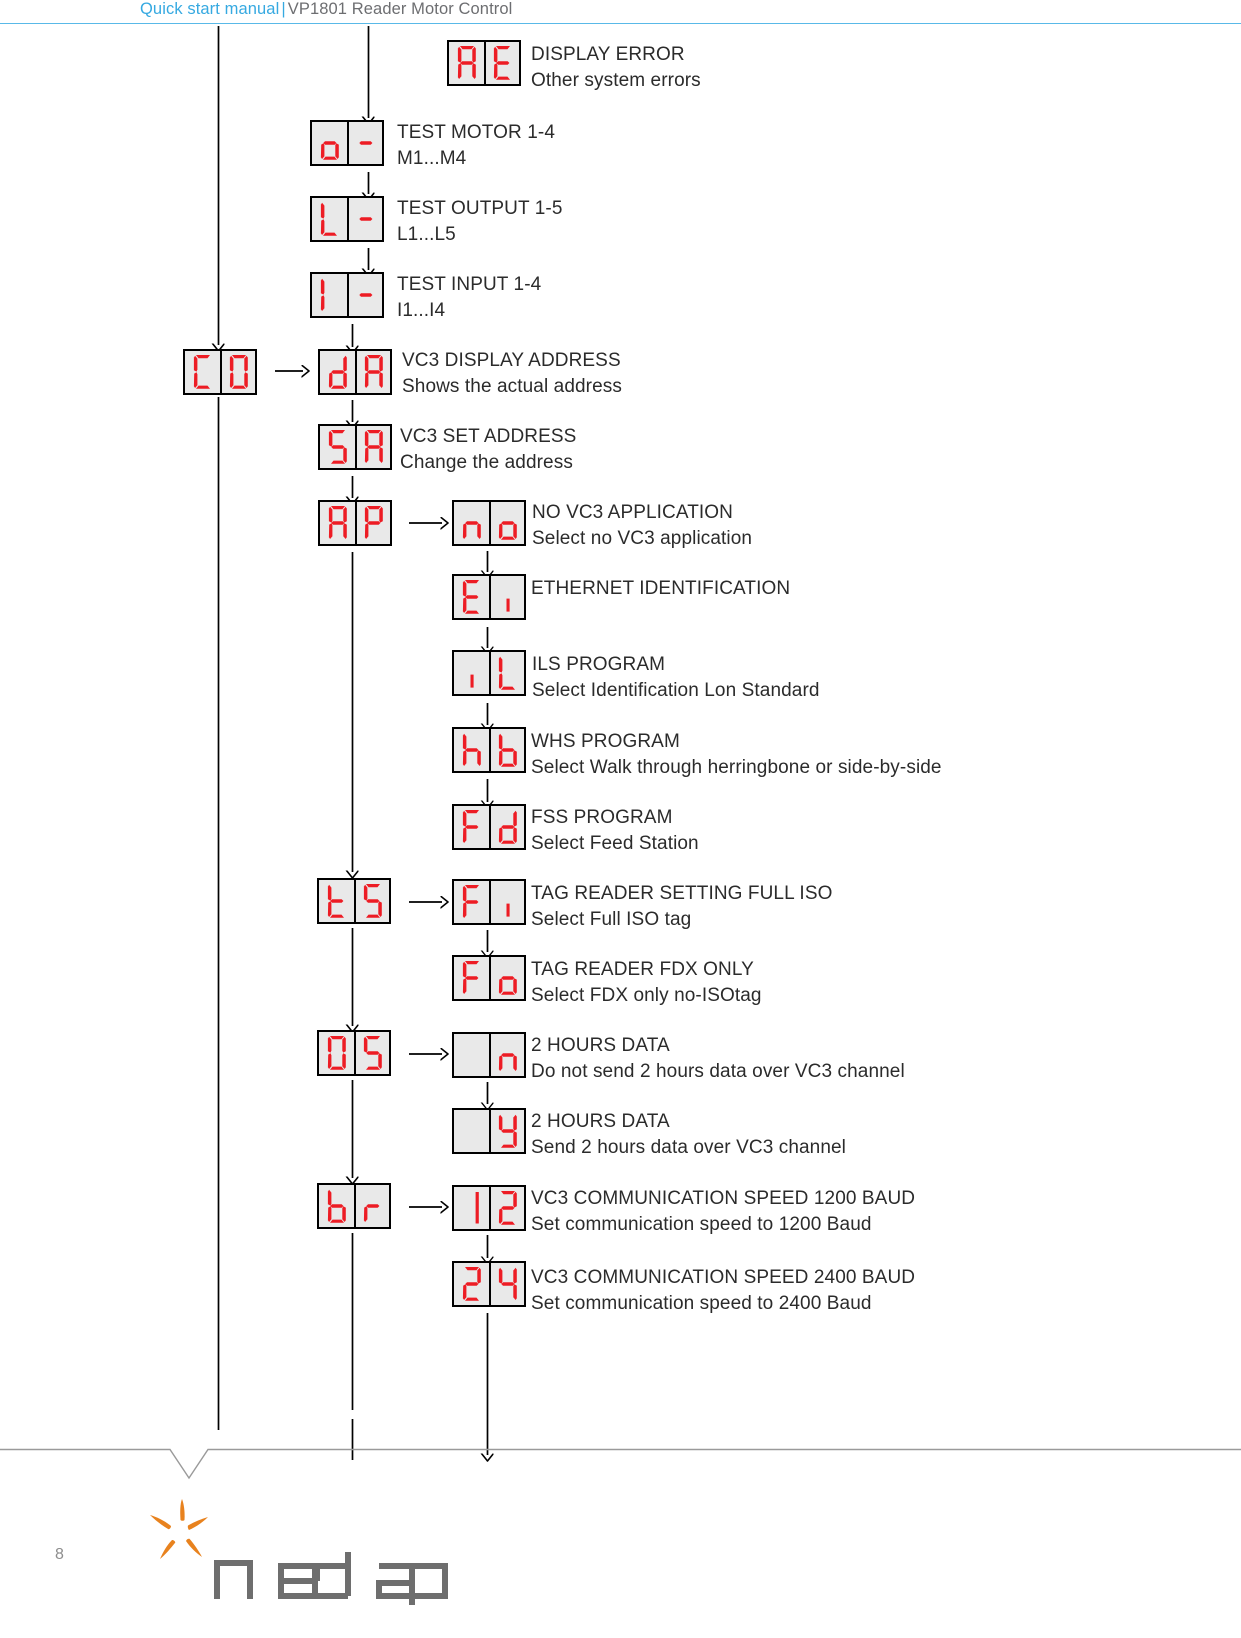  Describe the element at coordinates (615, 843) in the screenshot. I see `node-subtitle: Select Feed Station` at that location.